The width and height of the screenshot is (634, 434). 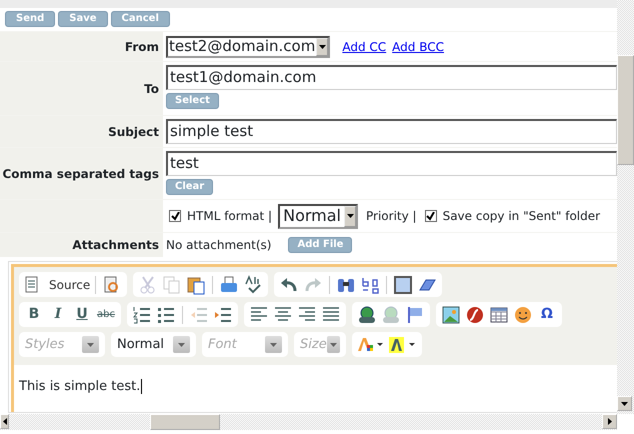 What do you see at coordinates (624, 403) in the screenshot?
I see `scroll-down-icon` at bounding box center [624, 403].